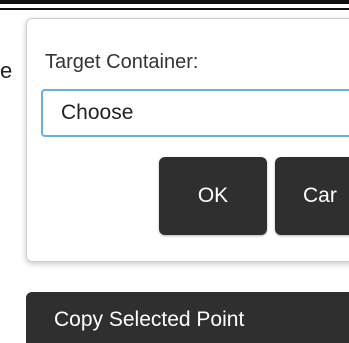 Image resolution: width=349 pixels, height=343 pixels. What do you see at coordinates (187, 317) in the screenshot?
I see `copy-selected-points-button: Copy Selected Point` at bounding box center [187, 317].